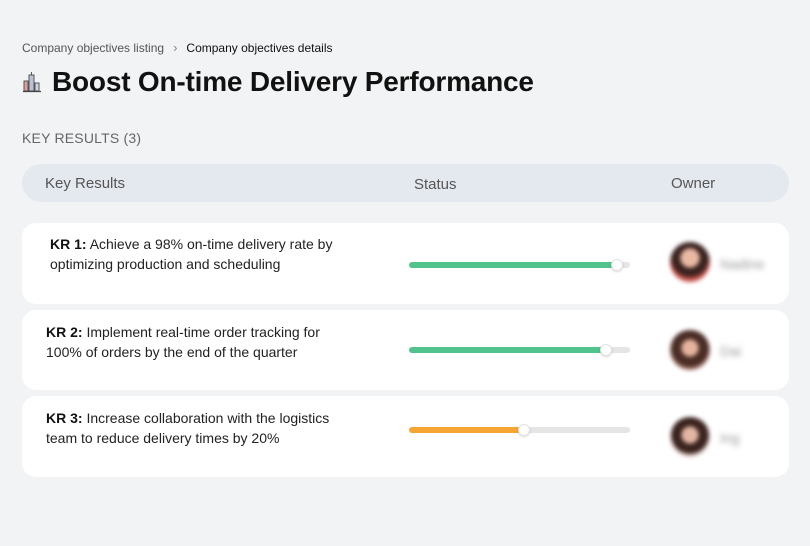 The image size is (810, 546). I want to click on page-title: Boost On-time Delivery Performance, so click(293, 81).